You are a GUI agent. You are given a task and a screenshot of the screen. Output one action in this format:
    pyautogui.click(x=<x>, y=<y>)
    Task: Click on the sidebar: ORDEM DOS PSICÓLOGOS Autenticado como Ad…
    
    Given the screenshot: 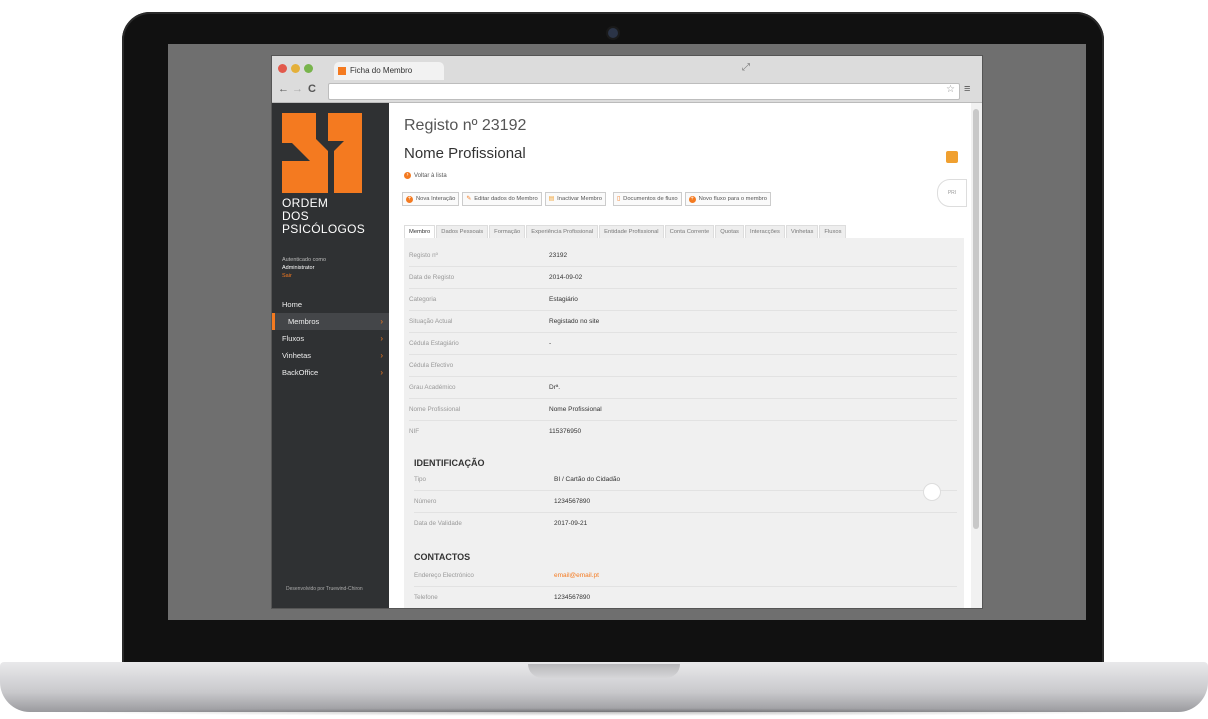 What is the action you would take?
    pyautogui.click(x=330, y=355)
    